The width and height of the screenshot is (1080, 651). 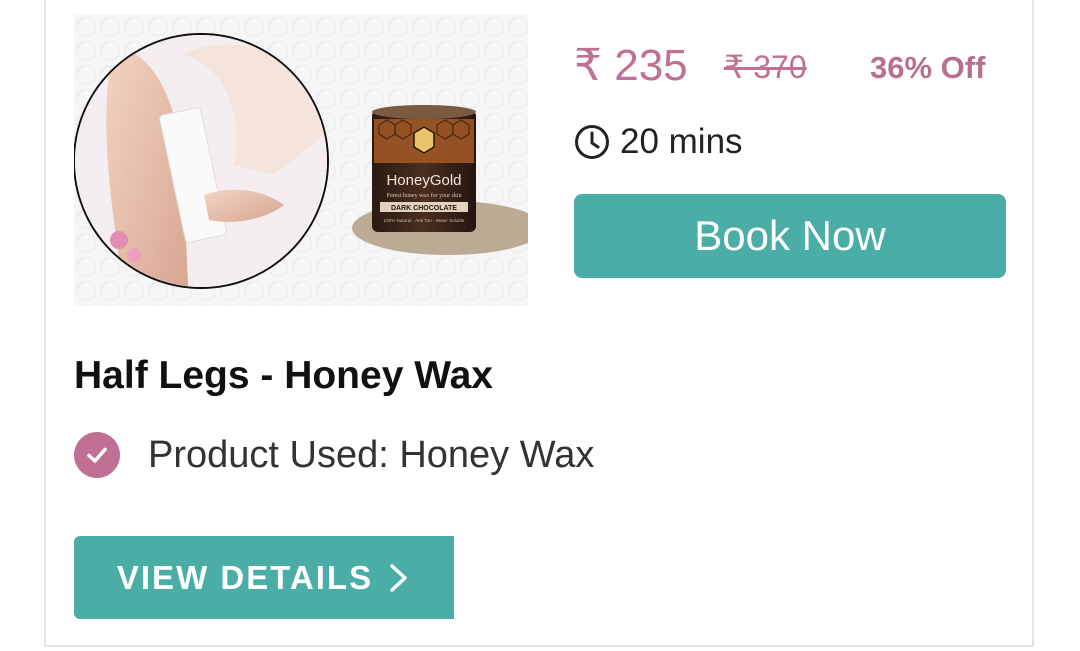 I want to click on discount-badge: 36% Off, so click(x=928, y=67).